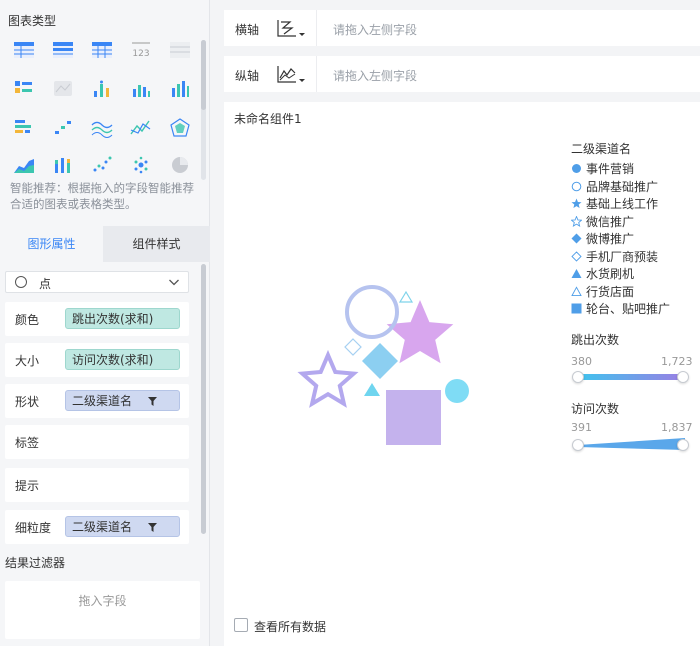 The image size is (700, 646). I want to click on property-row: 形状 二级渠道名, so click(97, 401).